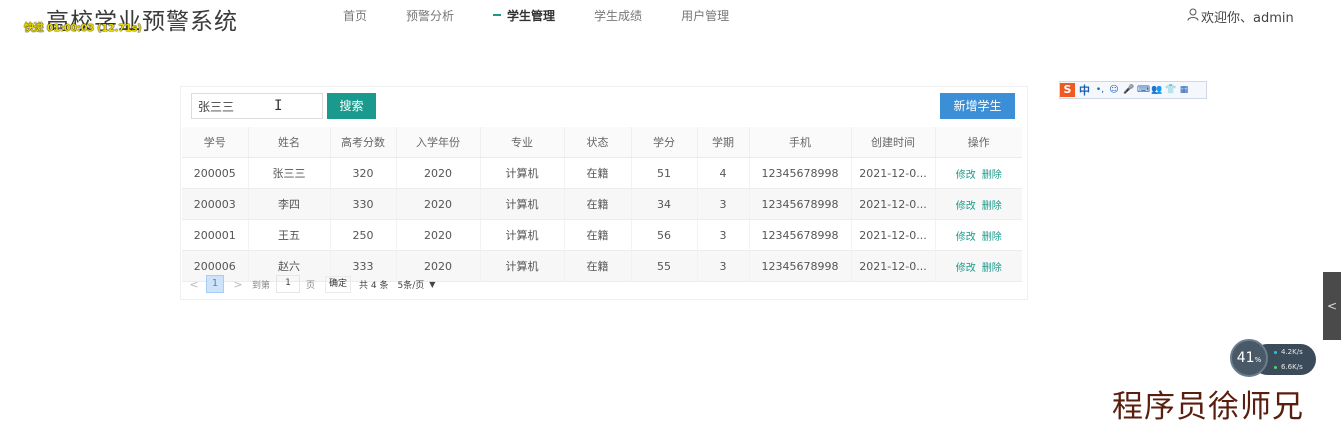 The height and width of the screenshot is (442, 1341). I want to click on cell-student-id: 200003, so click(215, 204).